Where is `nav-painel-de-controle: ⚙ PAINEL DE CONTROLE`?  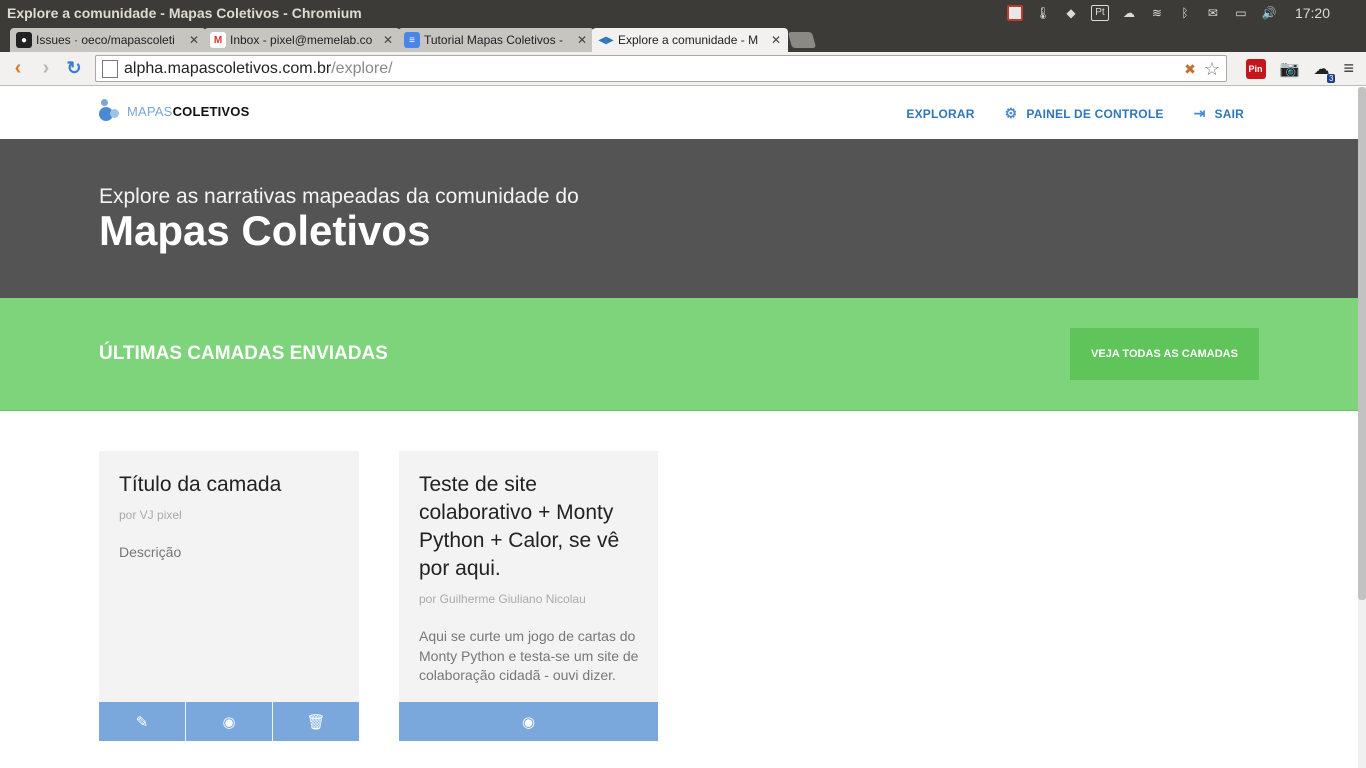 nav-painel-de-controle: ⚙ PAINEL DE CONTROLE is located at coordinates (1084, 113).